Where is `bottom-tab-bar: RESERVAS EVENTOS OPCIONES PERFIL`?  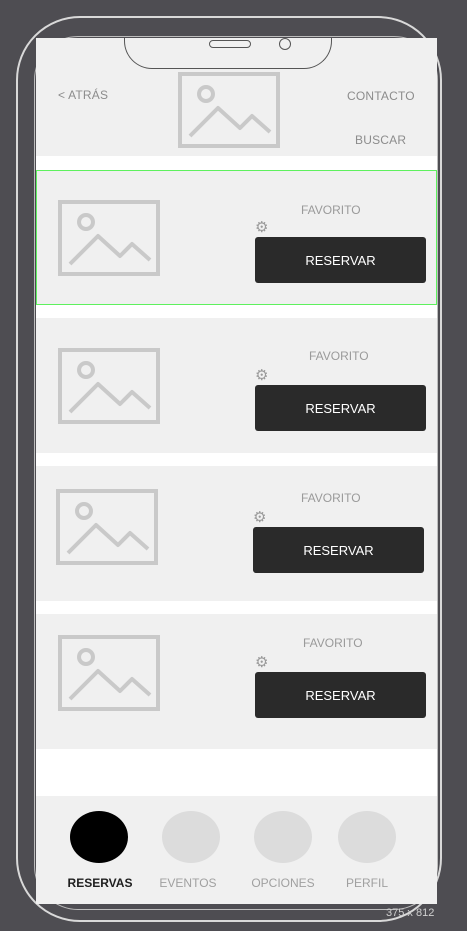 bottom-tab-bar: RESERVAS EVENTOS OPCIONES PERFIL is located at coordinates (236, 850).